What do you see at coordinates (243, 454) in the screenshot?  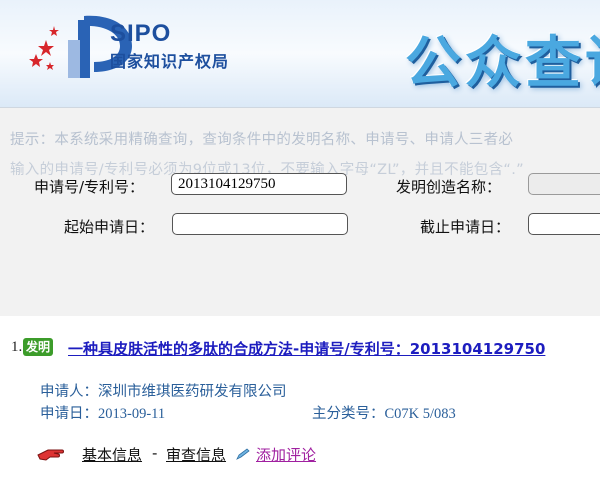 I see `pencil-icon` at bounding box center [243, 454].